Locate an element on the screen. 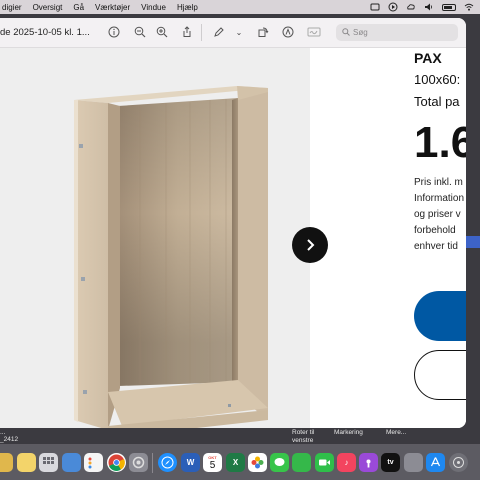 The height and width of the screenshot is (480, 480). info-line: Information is located at coordinates (439, 198).